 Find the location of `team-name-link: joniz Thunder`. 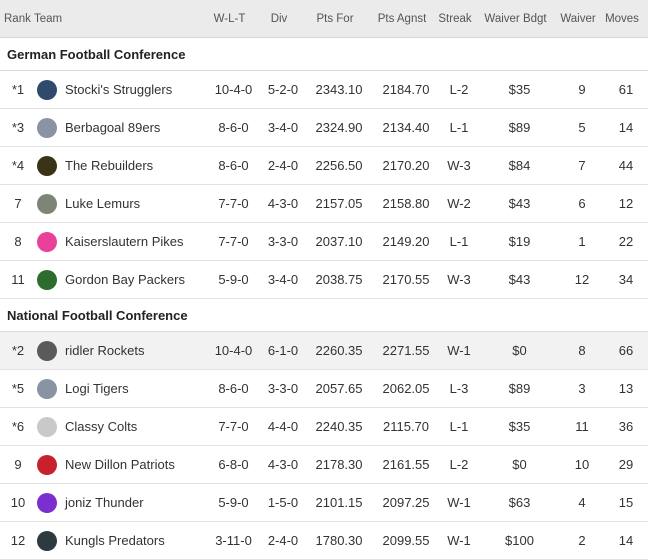

team-name-link: joniz Thunder is located at coordinates (104, 502).